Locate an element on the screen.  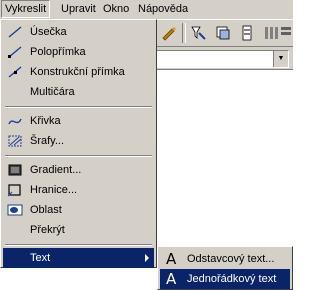
hatch-icon is located at coordinates (15, 141).